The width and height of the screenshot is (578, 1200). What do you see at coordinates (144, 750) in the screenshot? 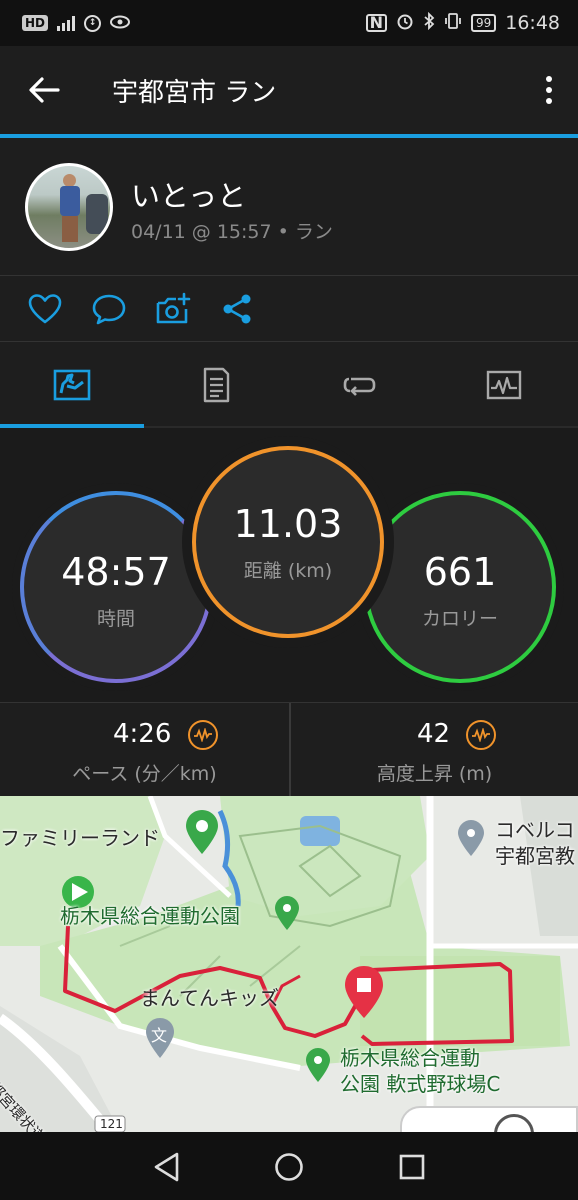
I see `pace-metric: 4:26 ペース (分／km)` at bounding box center [144, 750].